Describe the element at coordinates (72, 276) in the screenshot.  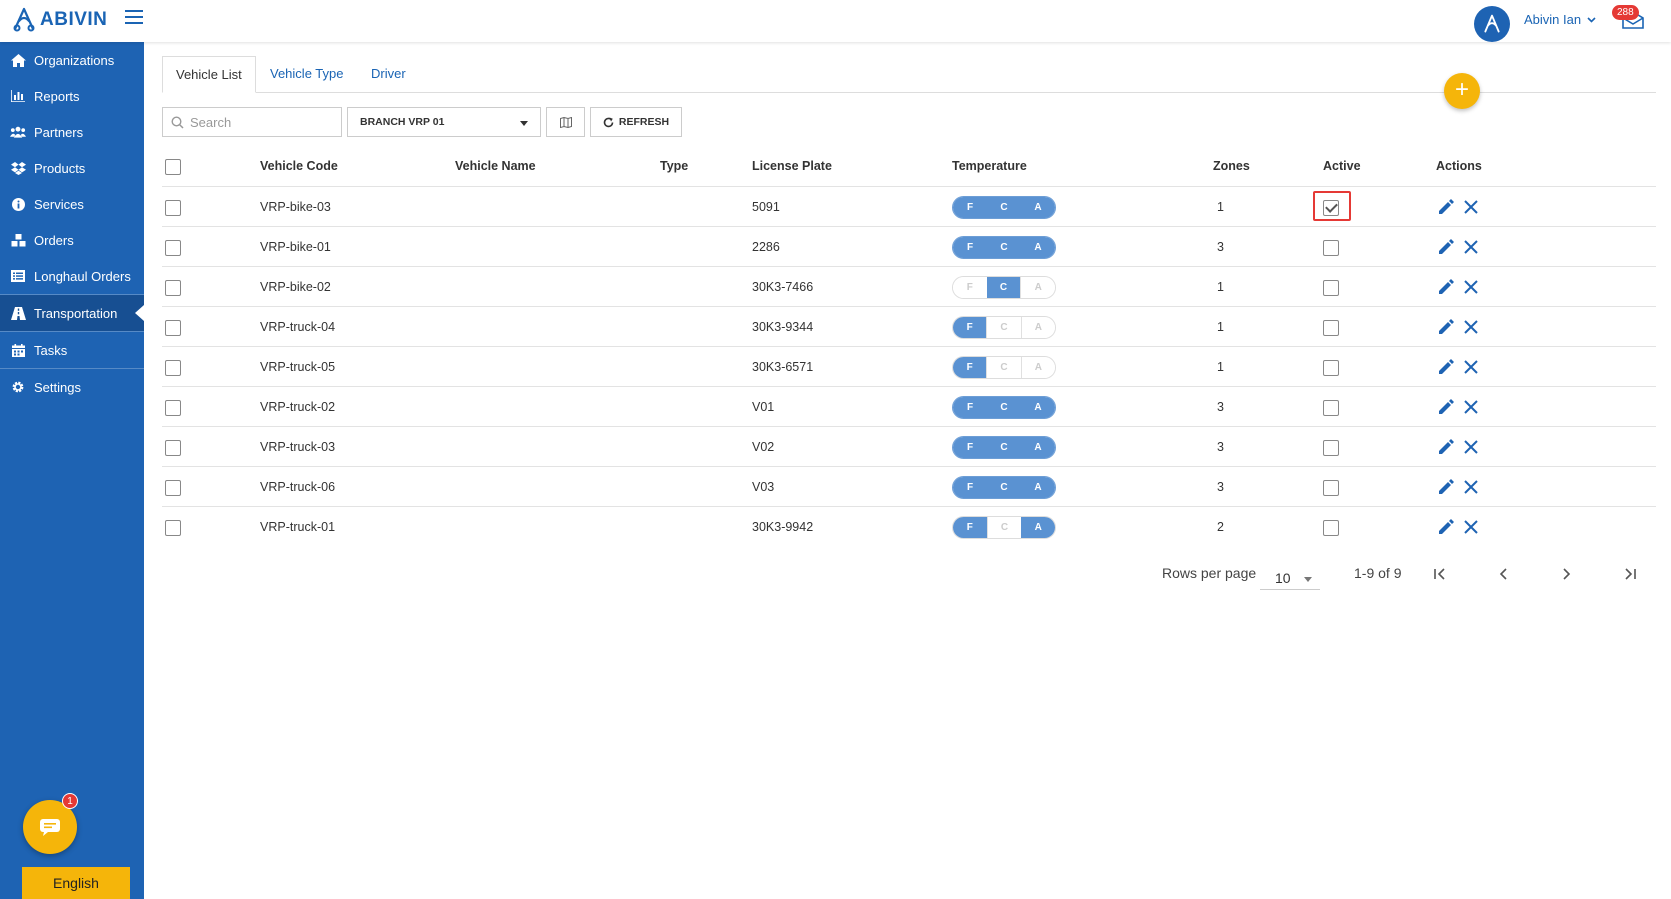
I see `sidebar-item-longhaul-orders: Longhaul Orders` at that location.